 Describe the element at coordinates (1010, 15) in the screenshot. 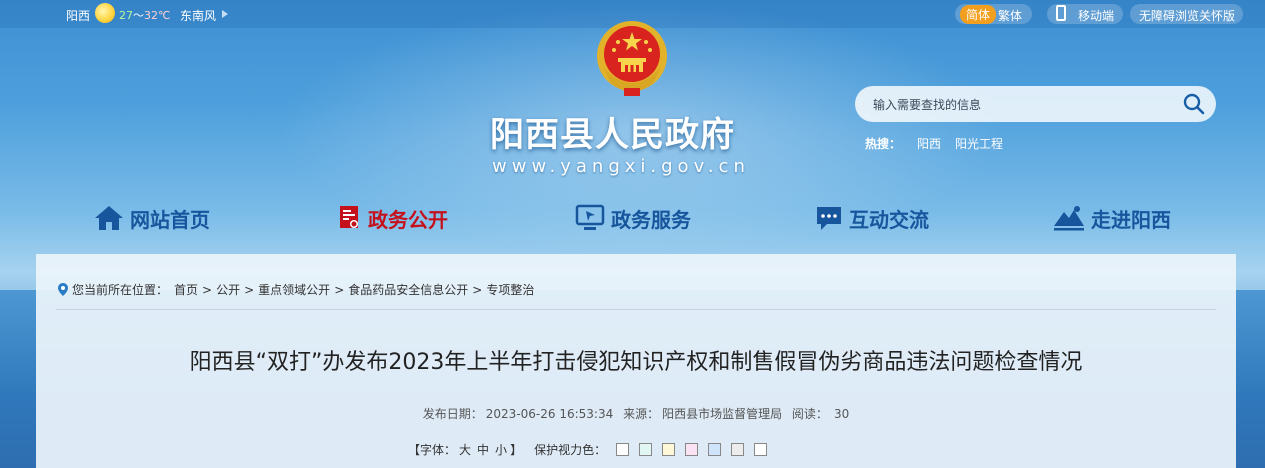

I see `lang-traditional-button: 繁体` at that location.